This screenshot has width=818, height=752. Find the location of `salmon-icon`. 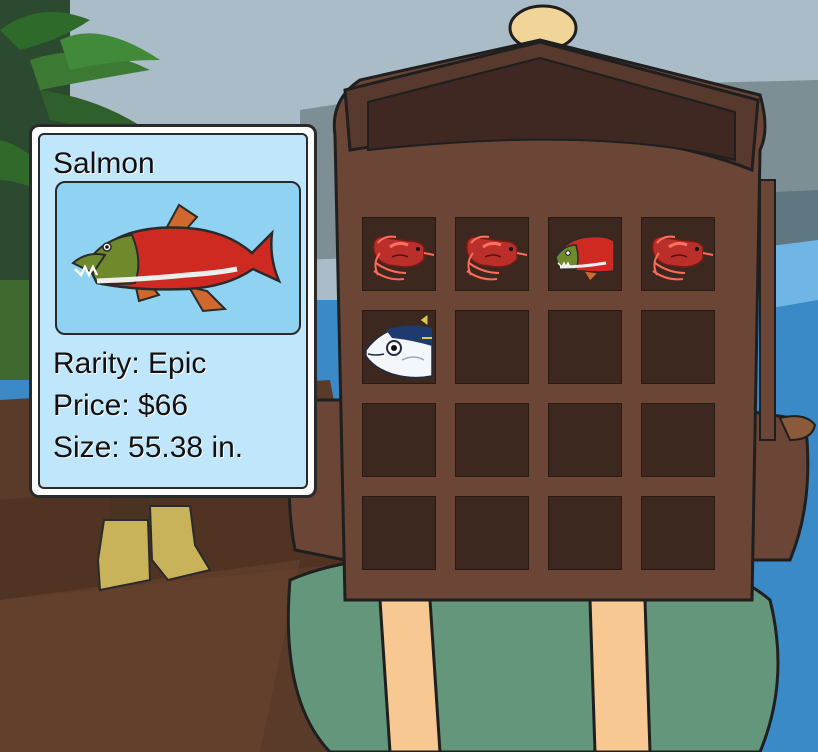

salmon-icon is located at coordinates (176, 258).